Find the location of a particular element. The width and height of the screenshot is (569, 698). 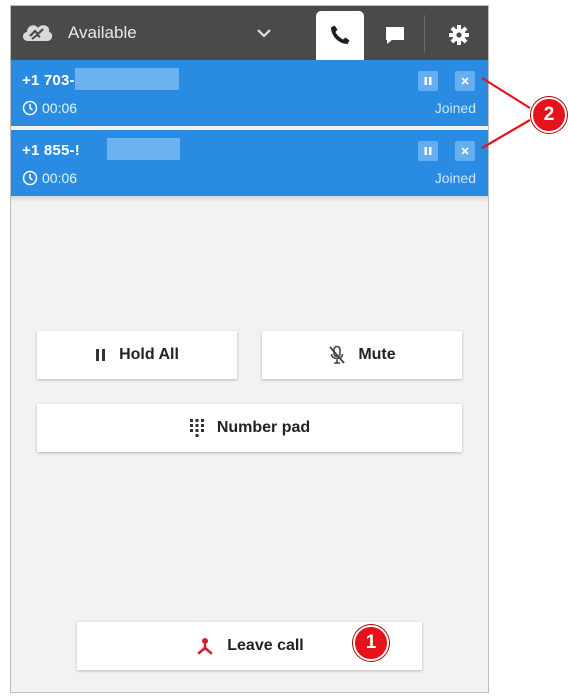

annotation-badge: 2 is located at coordinates (549, 115).